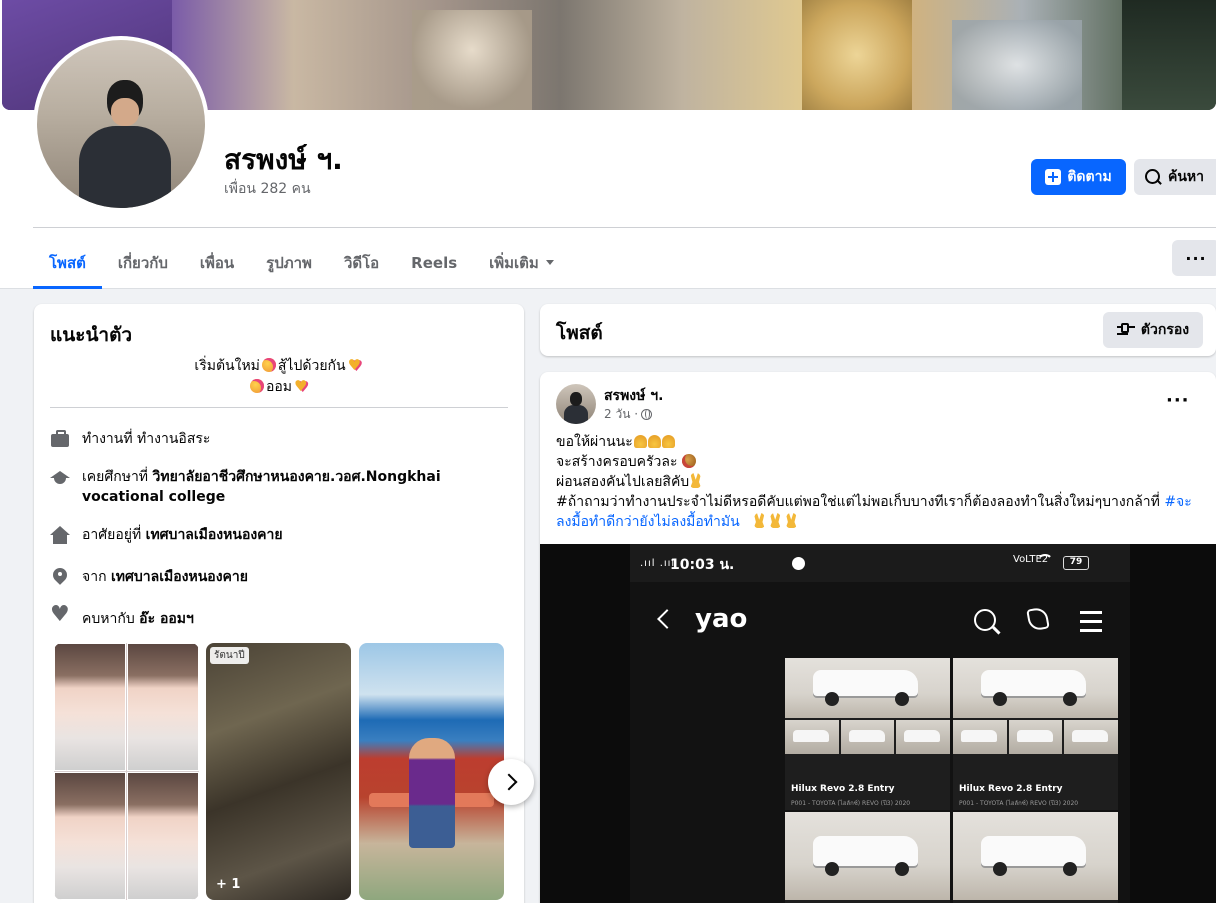 This screenshot has width=1216, height=903. I want to click on menu-icon, so click(1091, 612).